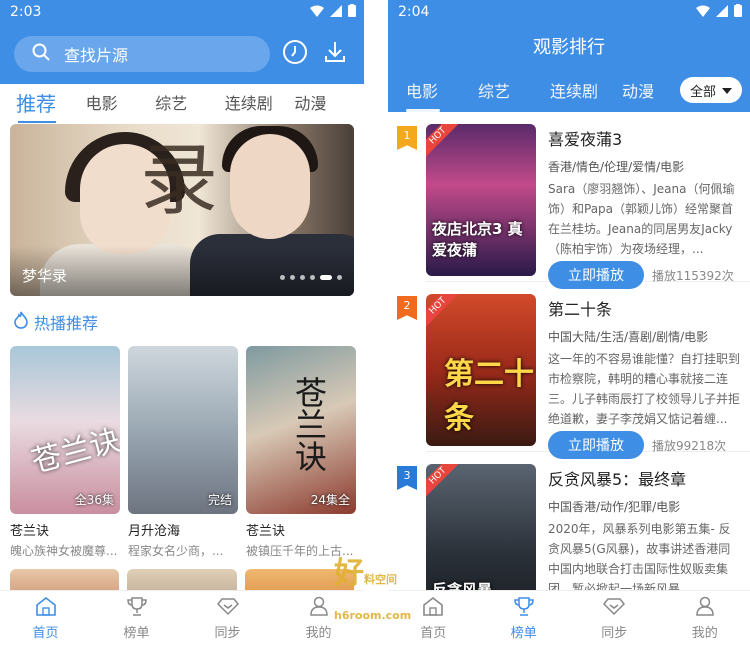 The image size is (750, 646). Describe the element at coordinates (270, 186) in the screenshot. I see `banner-figure` at that location.